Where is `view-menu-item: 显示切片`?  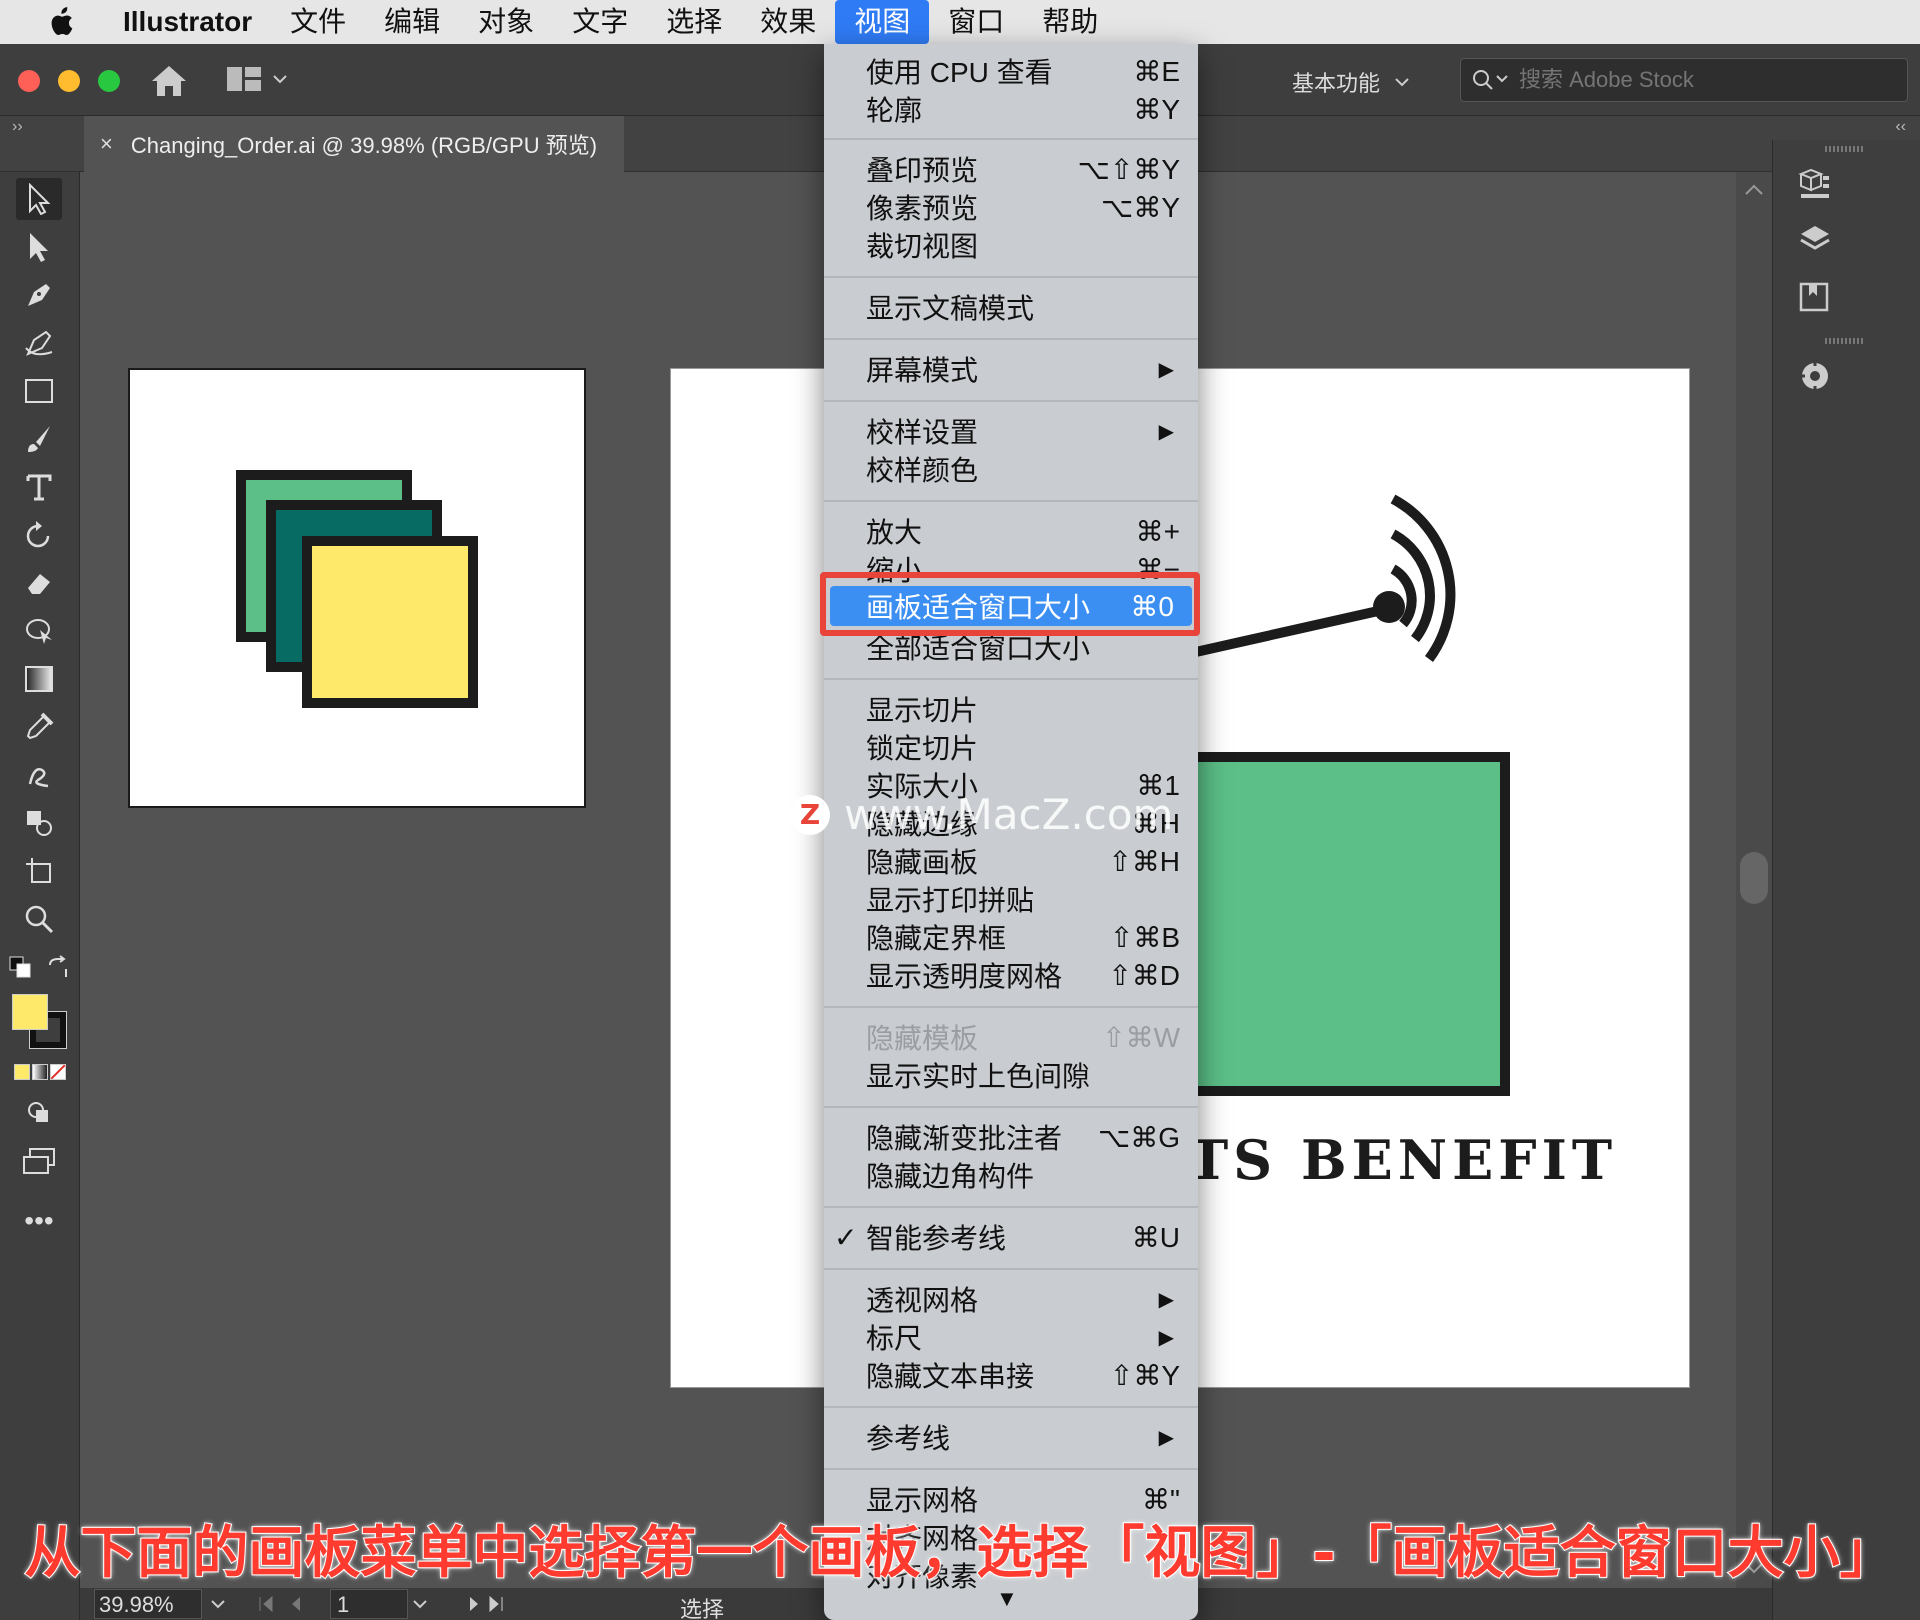 view-menu-item: 显示切片 is located at coordinates (1011, 709).